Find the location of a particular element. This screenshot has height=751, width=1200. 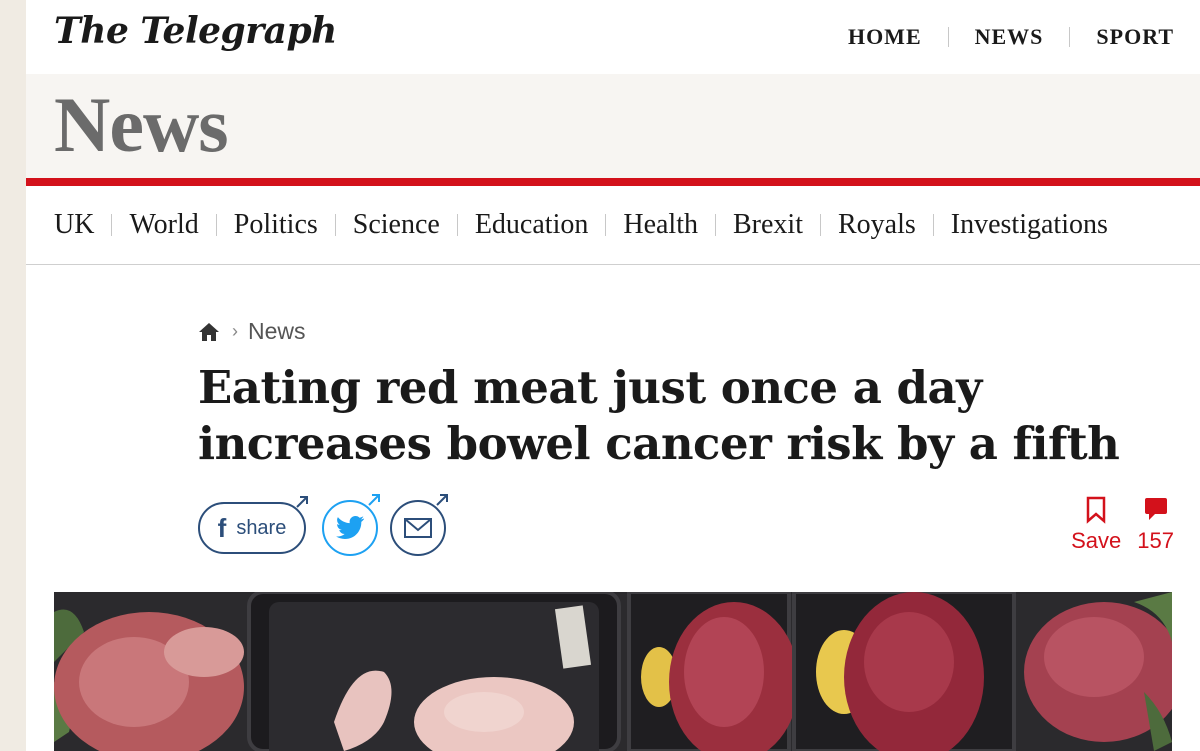

bookmark-icon is located at coordinates (1096, 510).